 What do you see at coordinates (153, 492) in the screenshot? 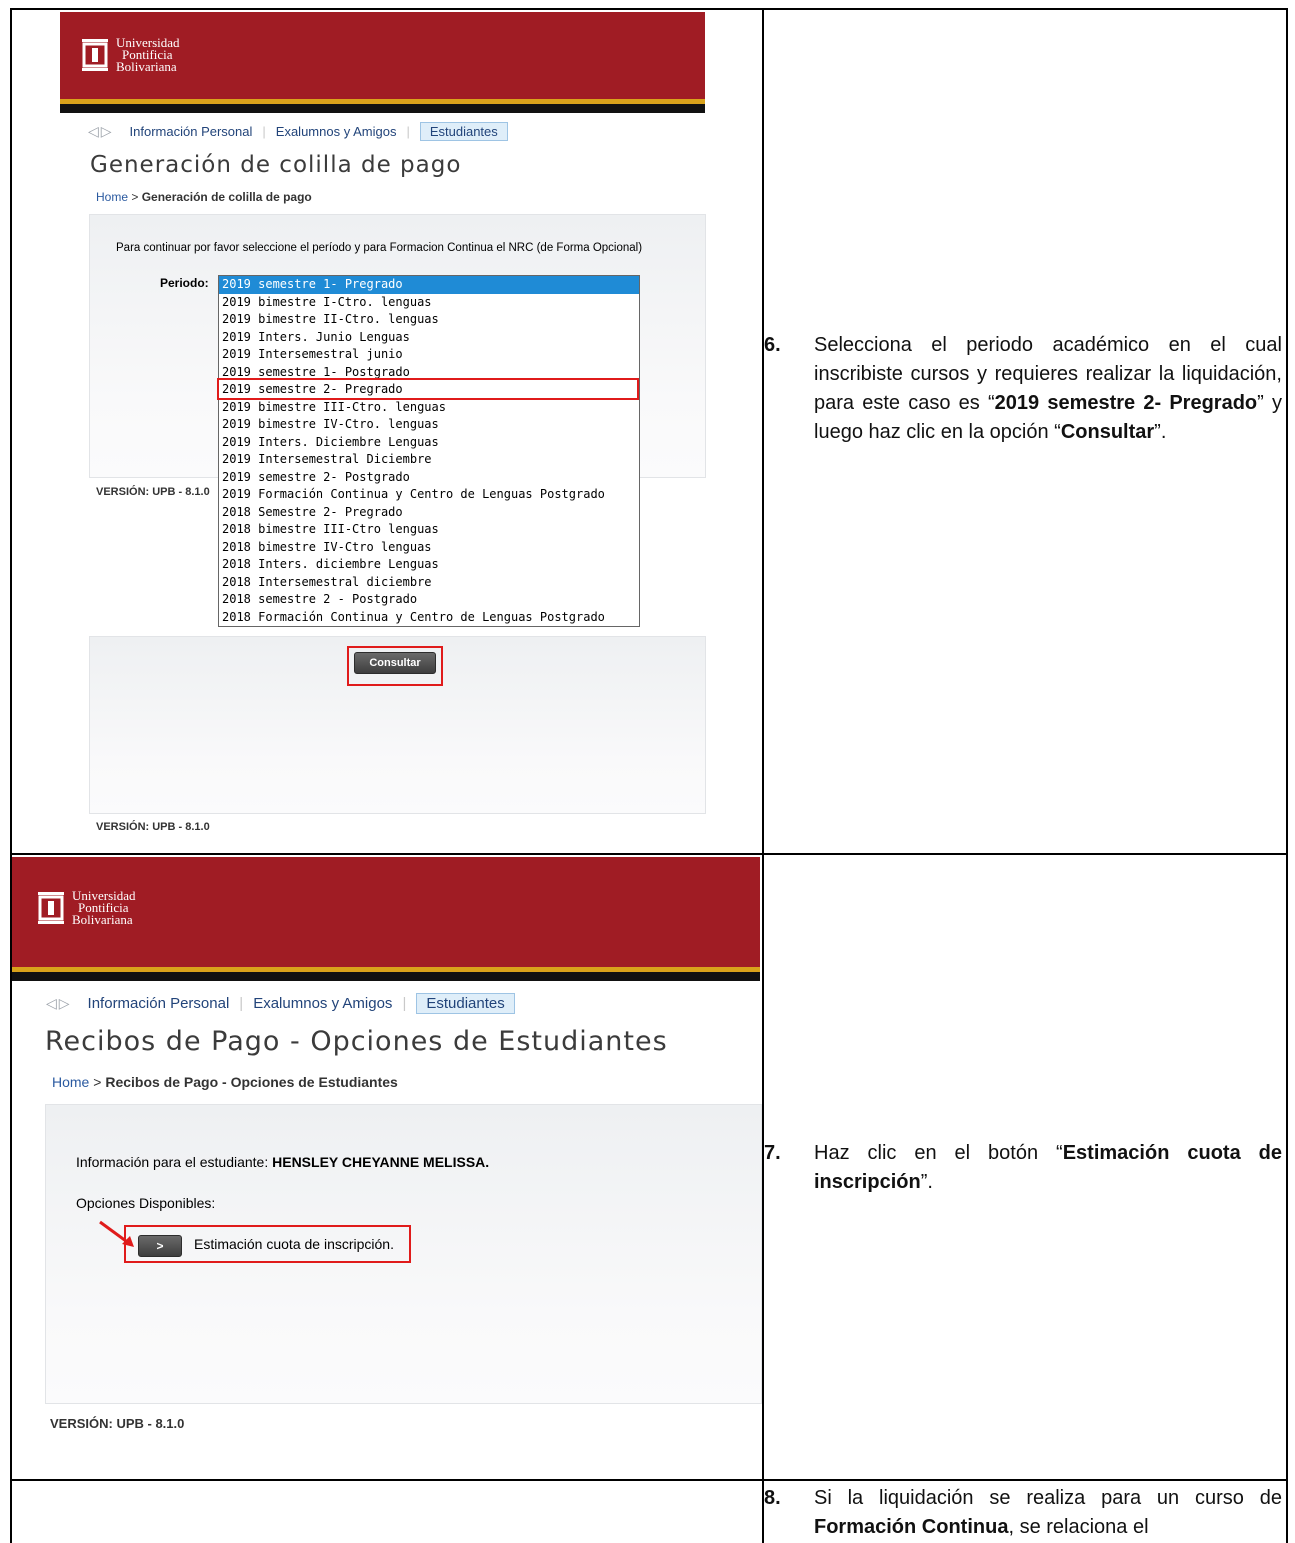
I see `version-label-behind: VERSIÓN: UPB - 8.1.0` at bounding box center [153, 492].